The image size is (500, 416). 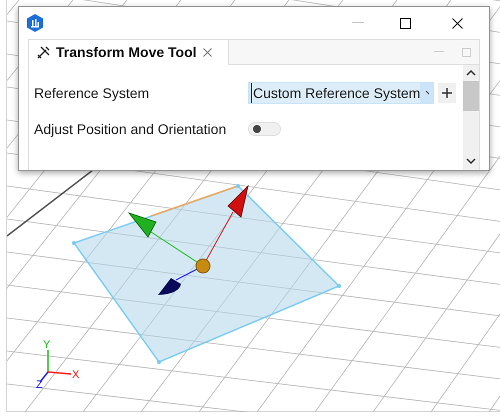 I want to click on plus-icon, so click(x=447, y=93).